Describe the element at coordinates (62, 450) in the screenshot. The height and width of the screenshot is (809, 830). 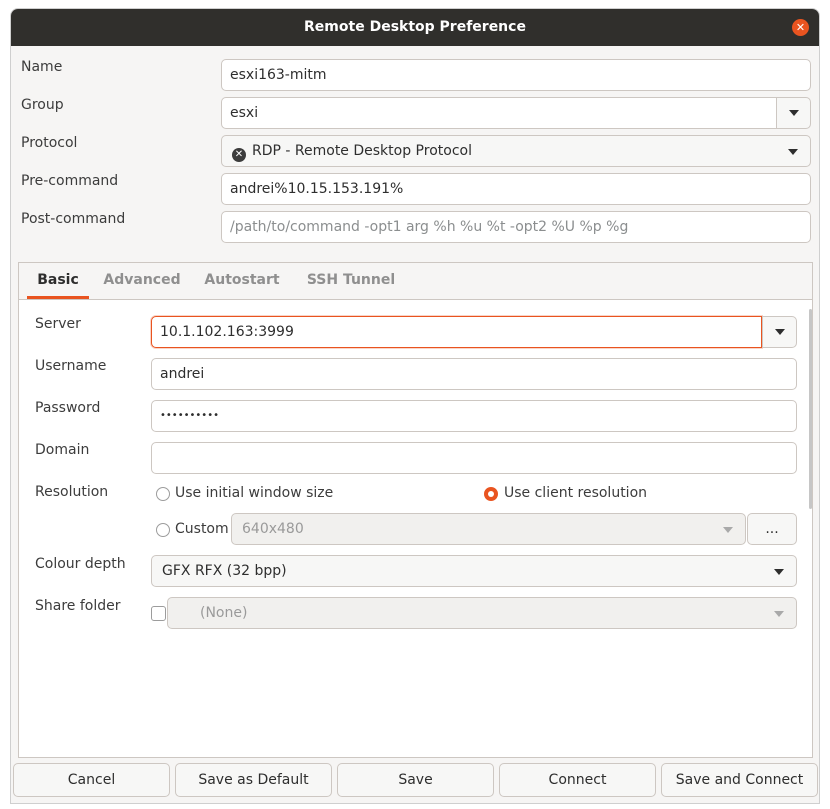
I see `domain-label: Domain` at that location.